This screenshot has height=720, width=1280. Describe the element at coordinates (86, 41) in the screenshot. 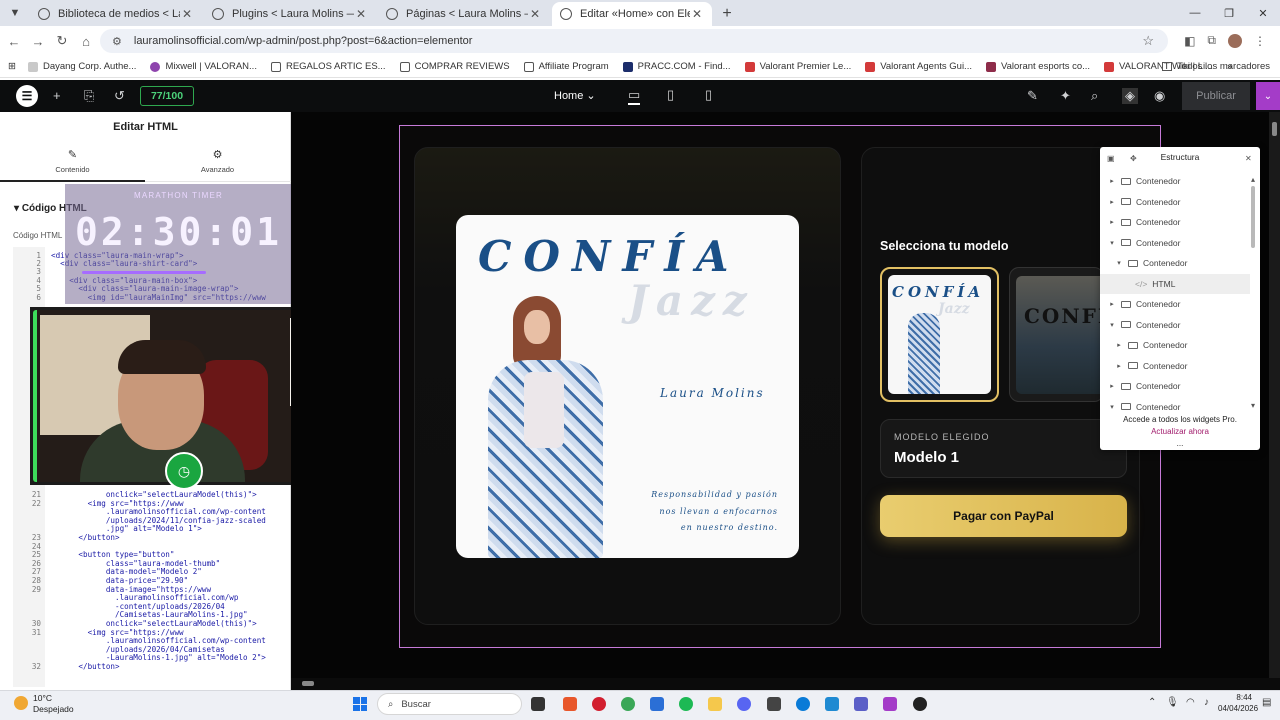

I see `home-icon: ⌂` at that location.